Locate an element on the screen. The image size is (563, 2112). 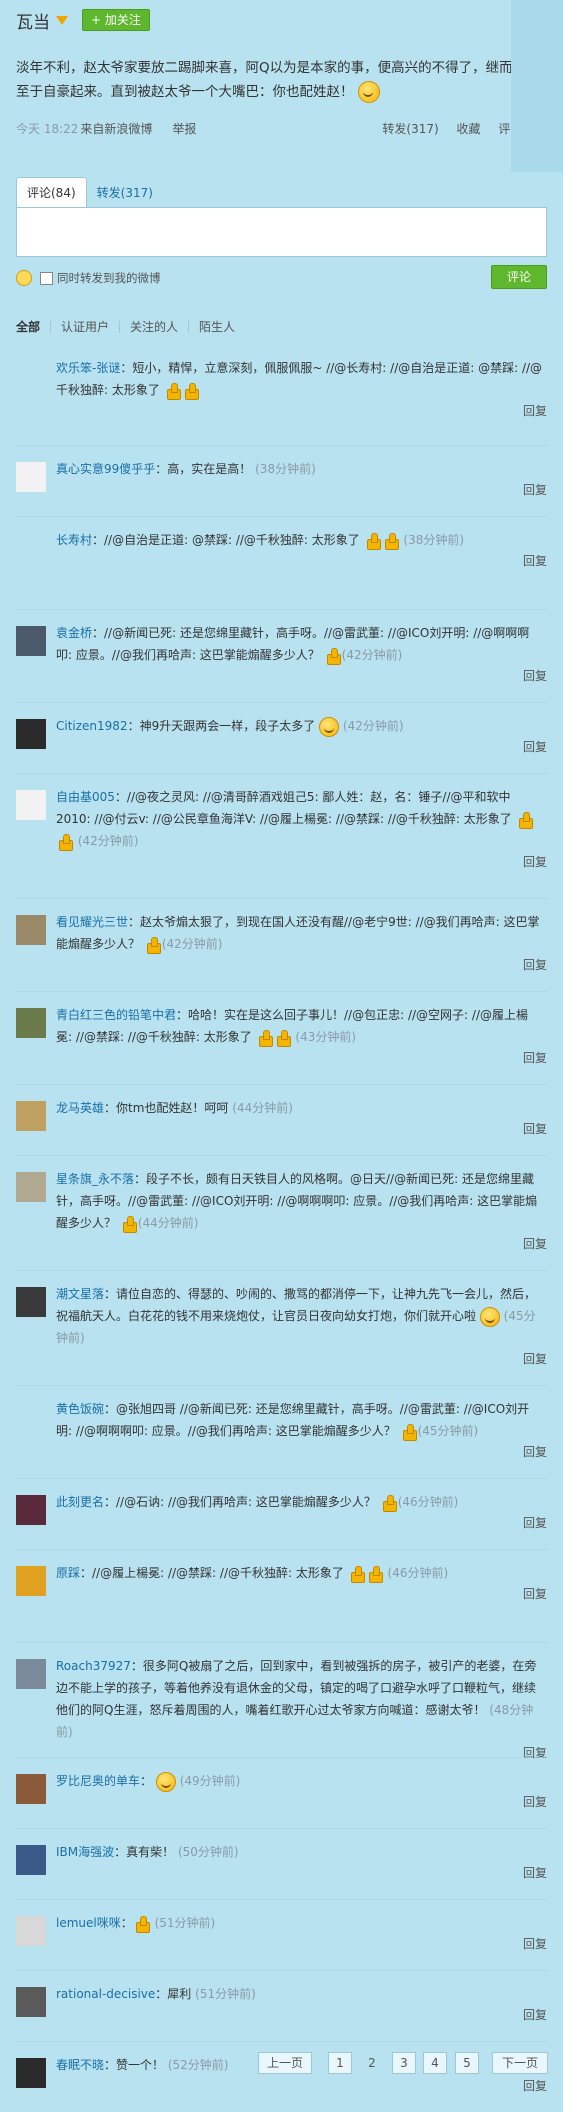
commenter-name: IBM海强波 is located at coordinates (85, 1852).